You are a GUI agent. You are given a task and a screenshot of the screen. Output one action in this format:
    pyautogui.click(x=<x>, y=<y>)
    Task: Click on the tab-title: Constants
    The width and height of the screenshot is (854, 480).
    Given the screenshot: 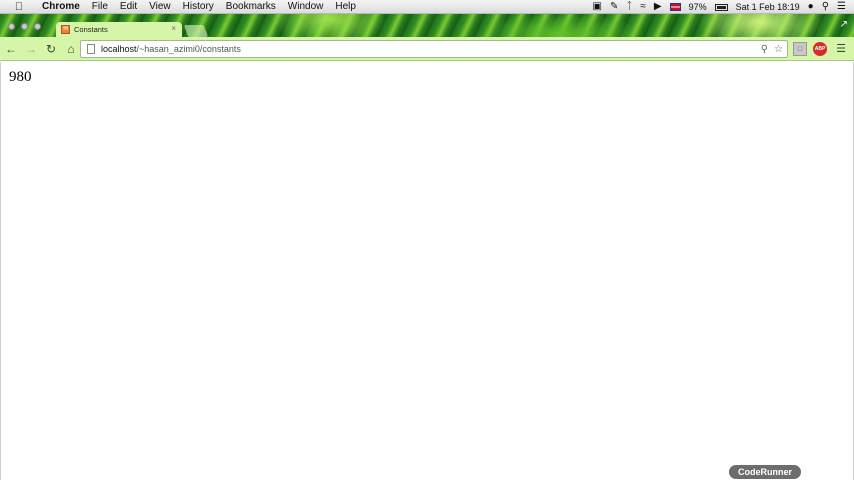 What is the action you would take?
    pyautogui.click(x=91, y=29)
    